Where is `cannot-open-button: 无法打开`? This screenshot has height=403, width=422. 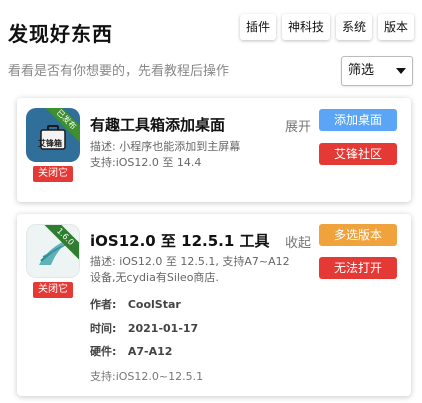
cannot-open-button: 无法打开 is located at coordinates (358, 268).